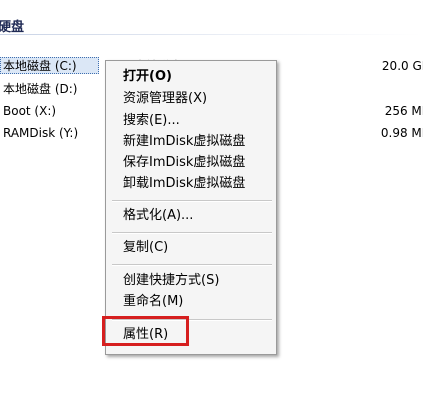 The height and width of the screenshot is (393, 423). What do you see at coordinates (40, 66) in the screenshot?
I see `drive-name: 本地磁盘 (C:)` at bounding box center [40, 66].